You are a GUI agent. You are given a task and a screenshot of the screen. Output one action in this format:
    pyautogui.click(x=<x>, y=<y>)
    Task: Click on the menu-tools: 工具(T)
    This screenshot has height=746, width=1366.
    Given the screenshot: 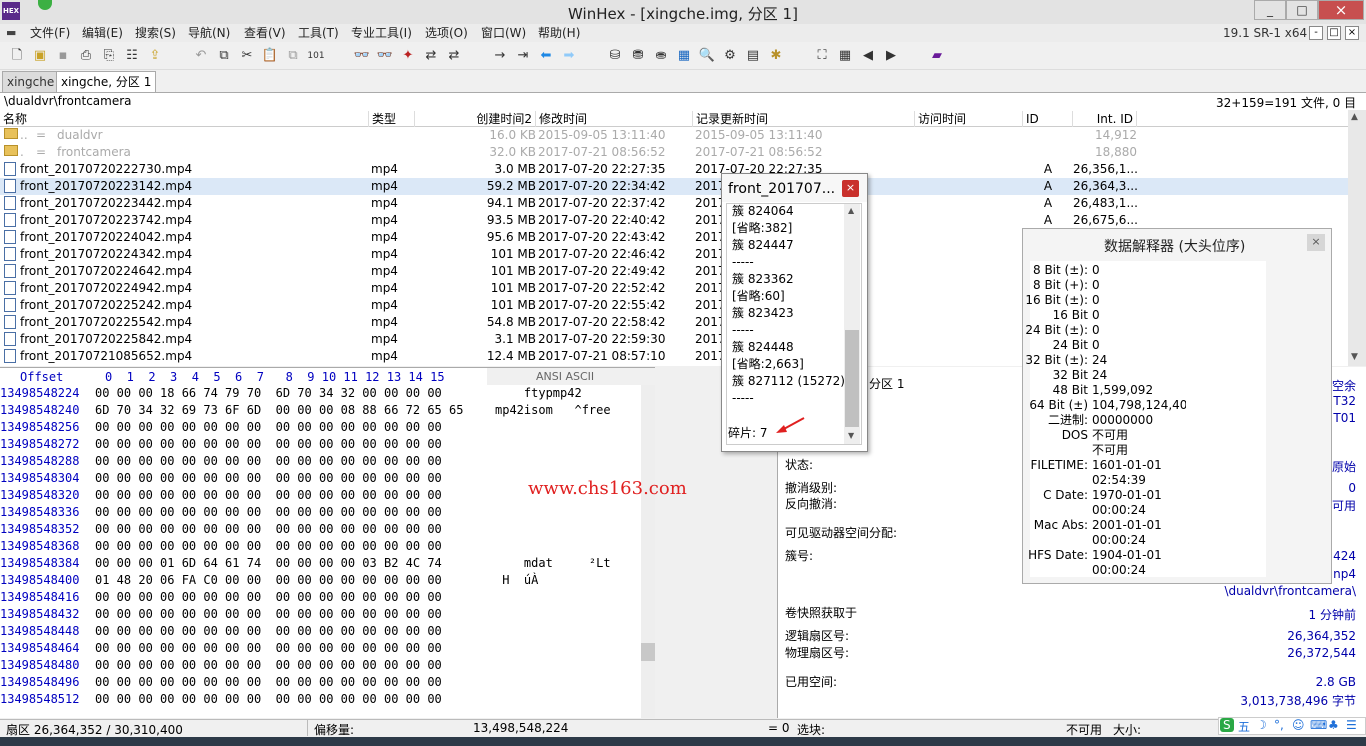 What is the action you would take?
    pyautogui.click(x=318, y=33)
    